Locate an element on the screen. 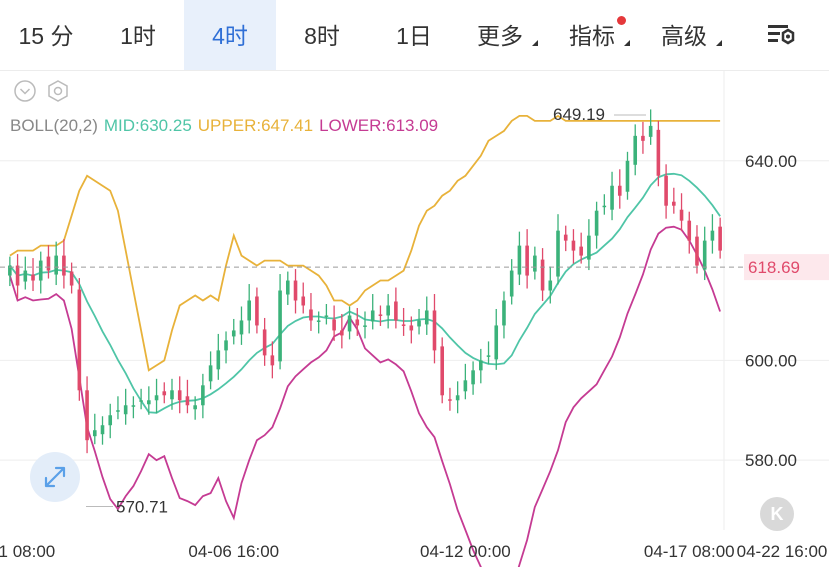 The height and width of the screenshot is (572, 829). tab-label: 更多 is located at coordinates (500, 36).